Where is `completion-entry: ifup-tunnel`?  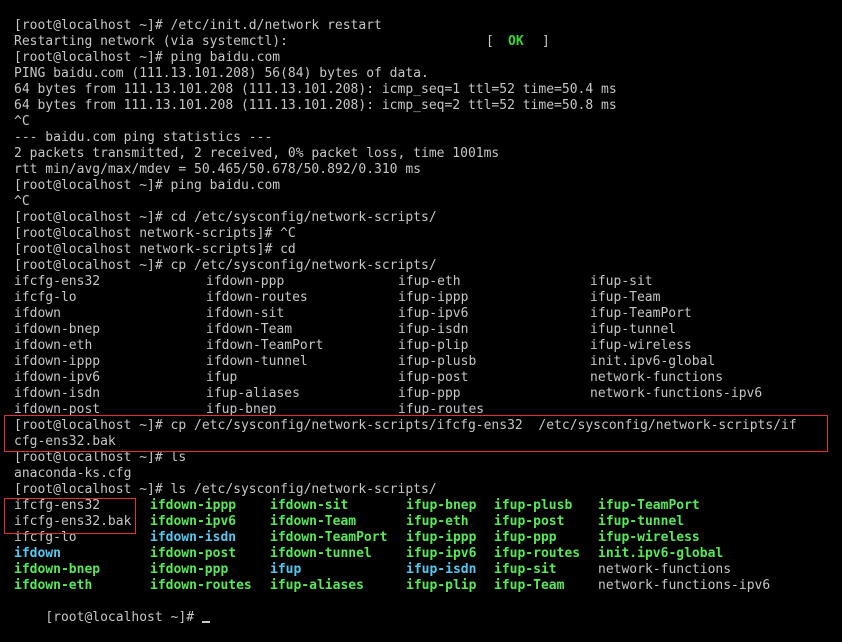
completion-entry: ifup-tunnel is located at coordinates (633, 329).